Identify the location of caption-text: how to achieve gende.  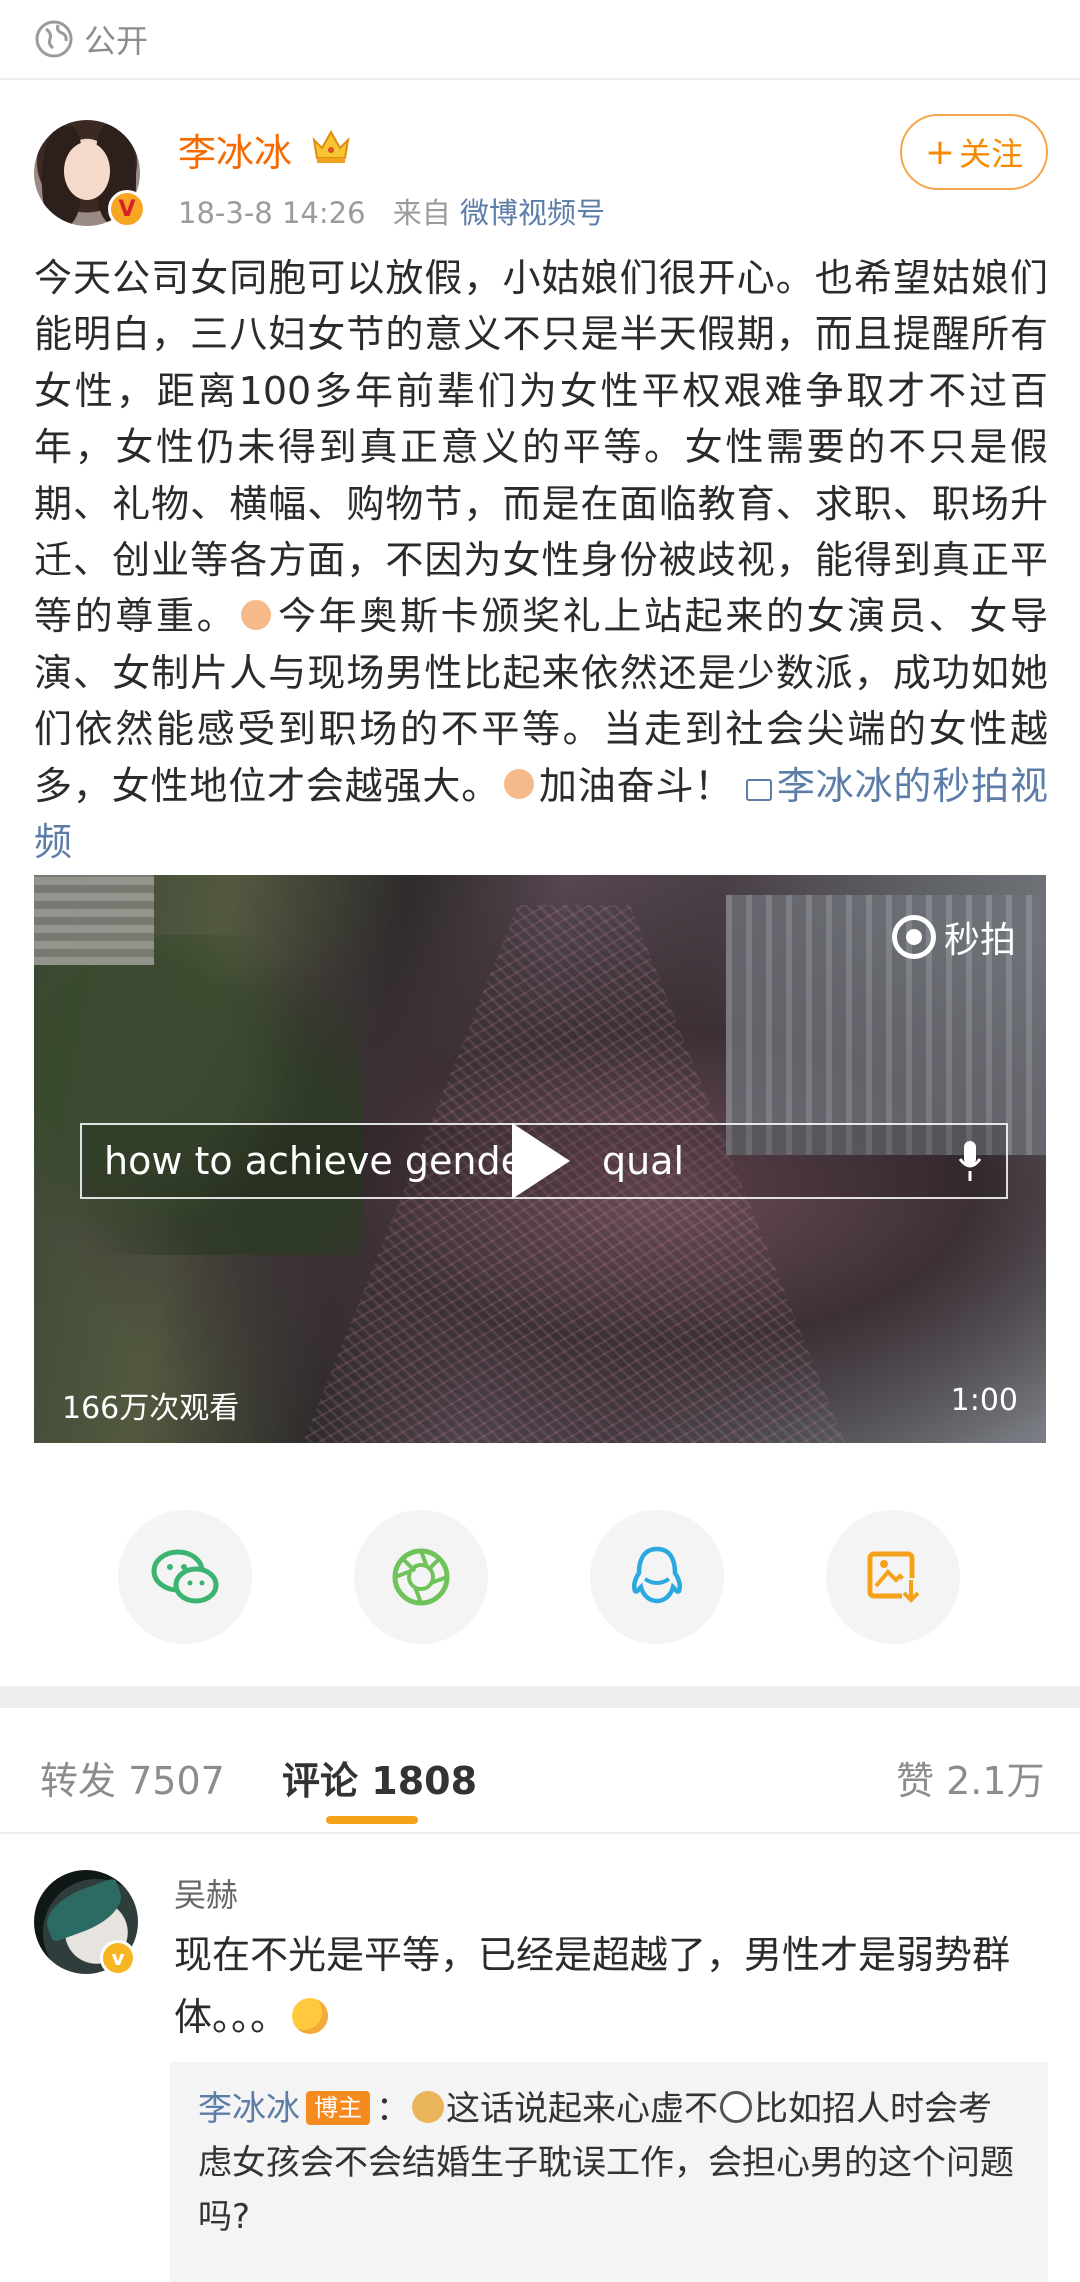
(314, 1161).